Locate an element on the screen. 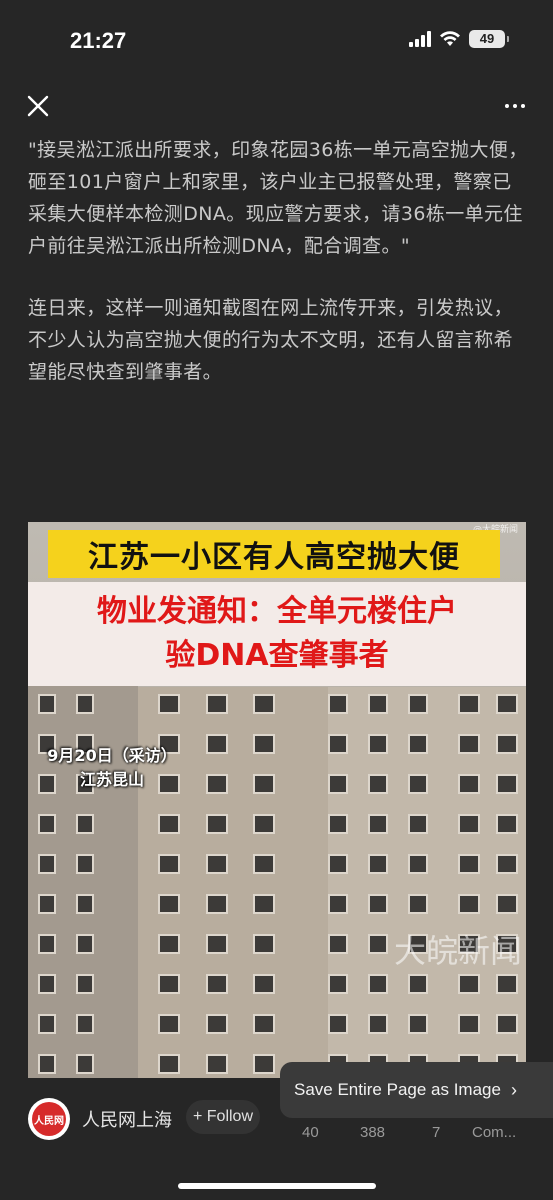 The image size is (553, 1200). image-banner-title: 江苏一小区有人高空抛大便 is located at coordinates (274, 554).